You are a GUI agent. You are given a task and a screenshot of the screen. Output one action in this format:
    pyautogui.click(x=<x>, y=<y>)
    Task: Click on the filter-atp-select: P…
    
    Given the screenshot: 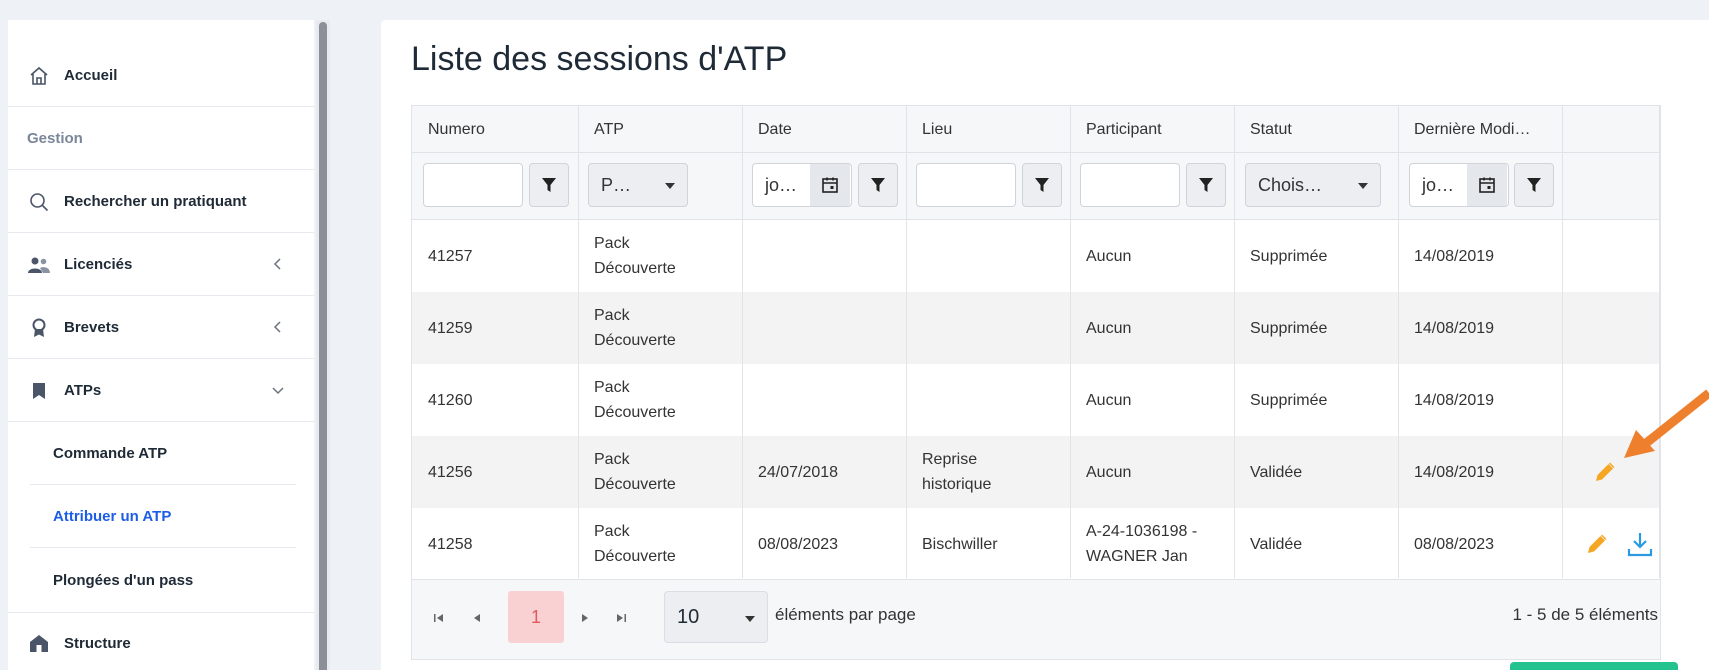 What is the action you would take?
    pyautogui.click(x=638, y=185)
    